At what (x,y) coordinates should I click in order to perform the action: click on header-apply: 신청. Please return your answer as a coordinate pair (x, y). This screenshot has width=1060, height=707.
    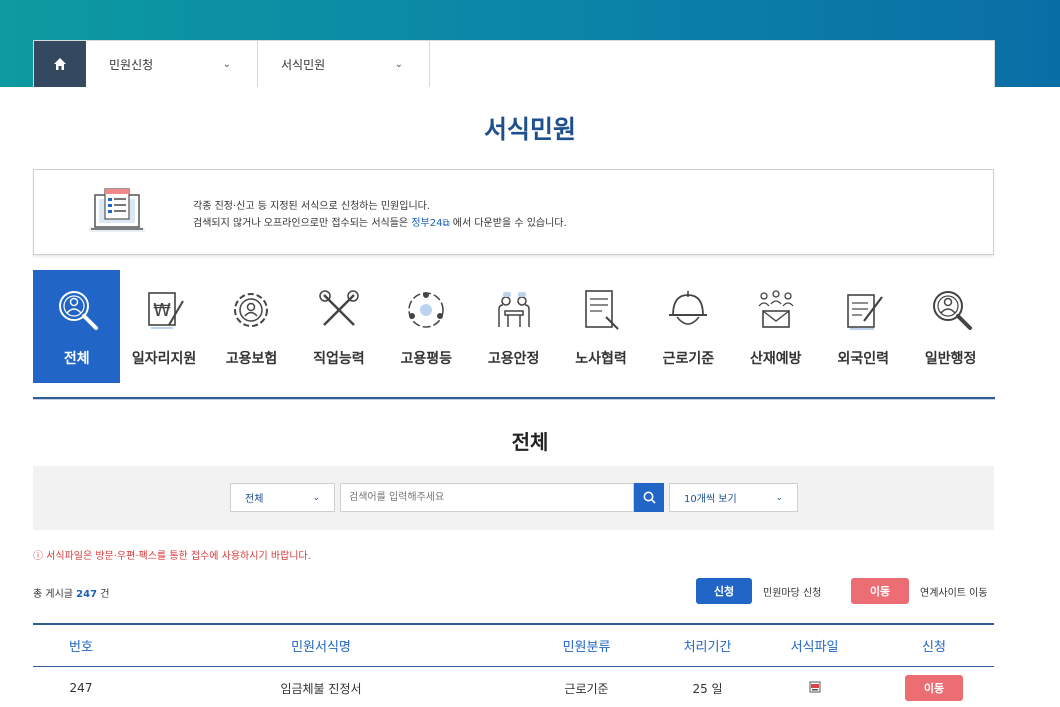
    Looking at the image, I should click on (934, 647).